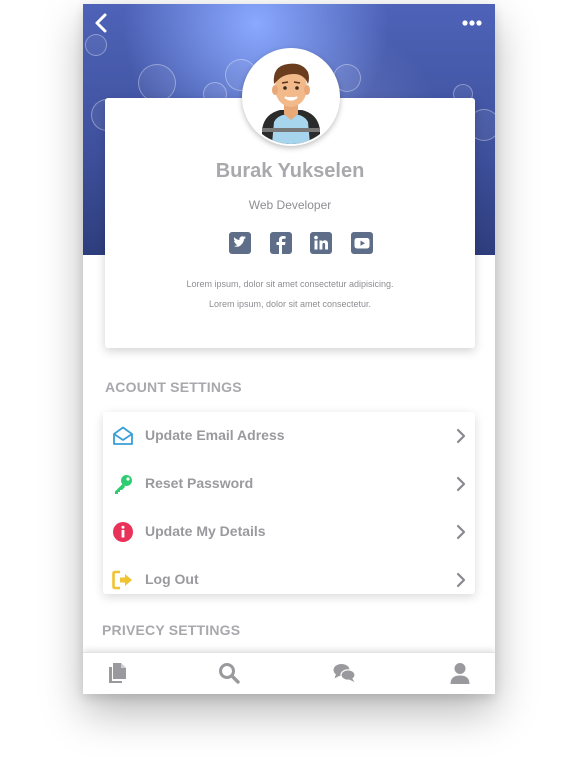  I want to click on chat-icon, so click(344, 673).